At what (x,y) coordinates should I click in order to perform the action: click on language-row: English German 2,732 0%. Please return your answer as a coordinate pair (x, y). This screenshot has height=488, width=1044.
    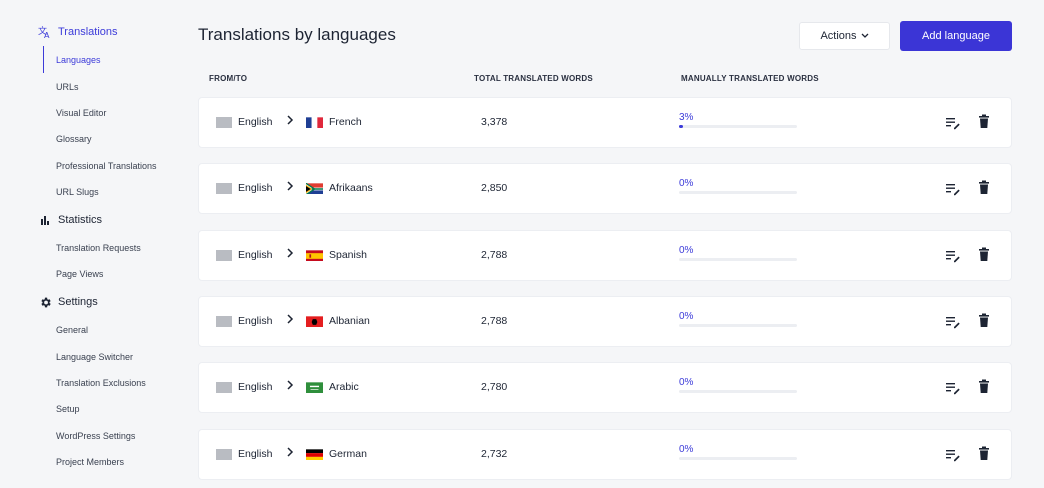
    Looking at the image, I should click on (605, 454).